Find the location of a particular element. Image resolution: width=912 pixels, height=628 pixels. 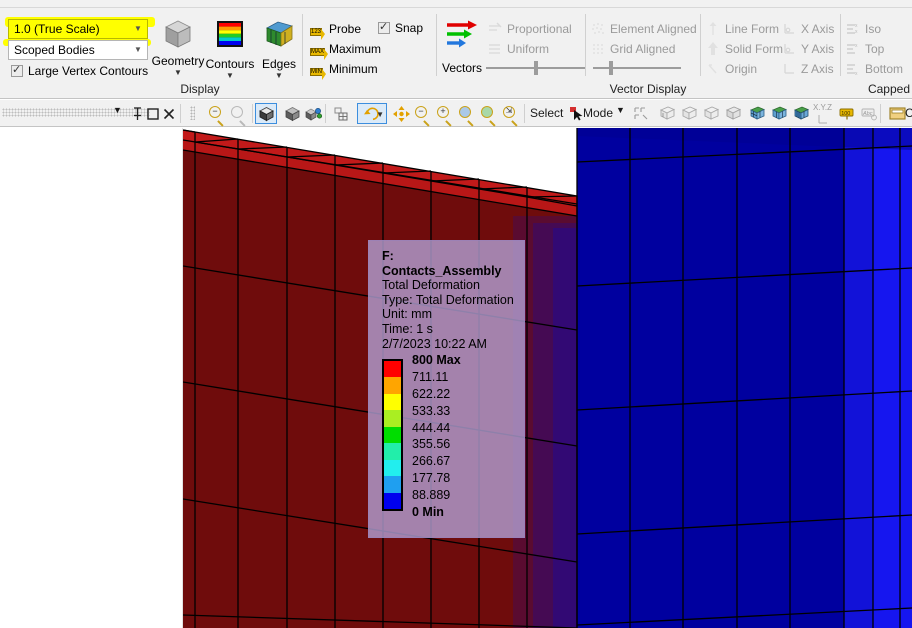

zoom-tool-3-icon is located at coordinates (467, 115).